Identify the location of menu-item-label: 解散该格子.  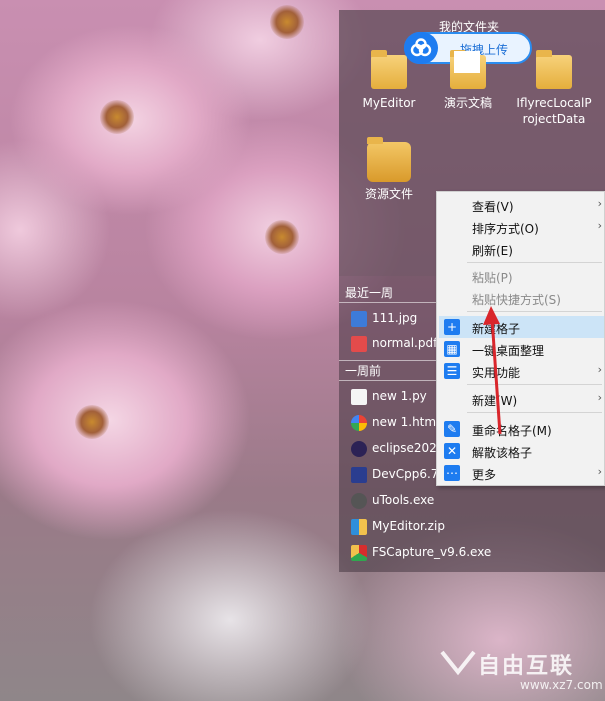
(502, 453).